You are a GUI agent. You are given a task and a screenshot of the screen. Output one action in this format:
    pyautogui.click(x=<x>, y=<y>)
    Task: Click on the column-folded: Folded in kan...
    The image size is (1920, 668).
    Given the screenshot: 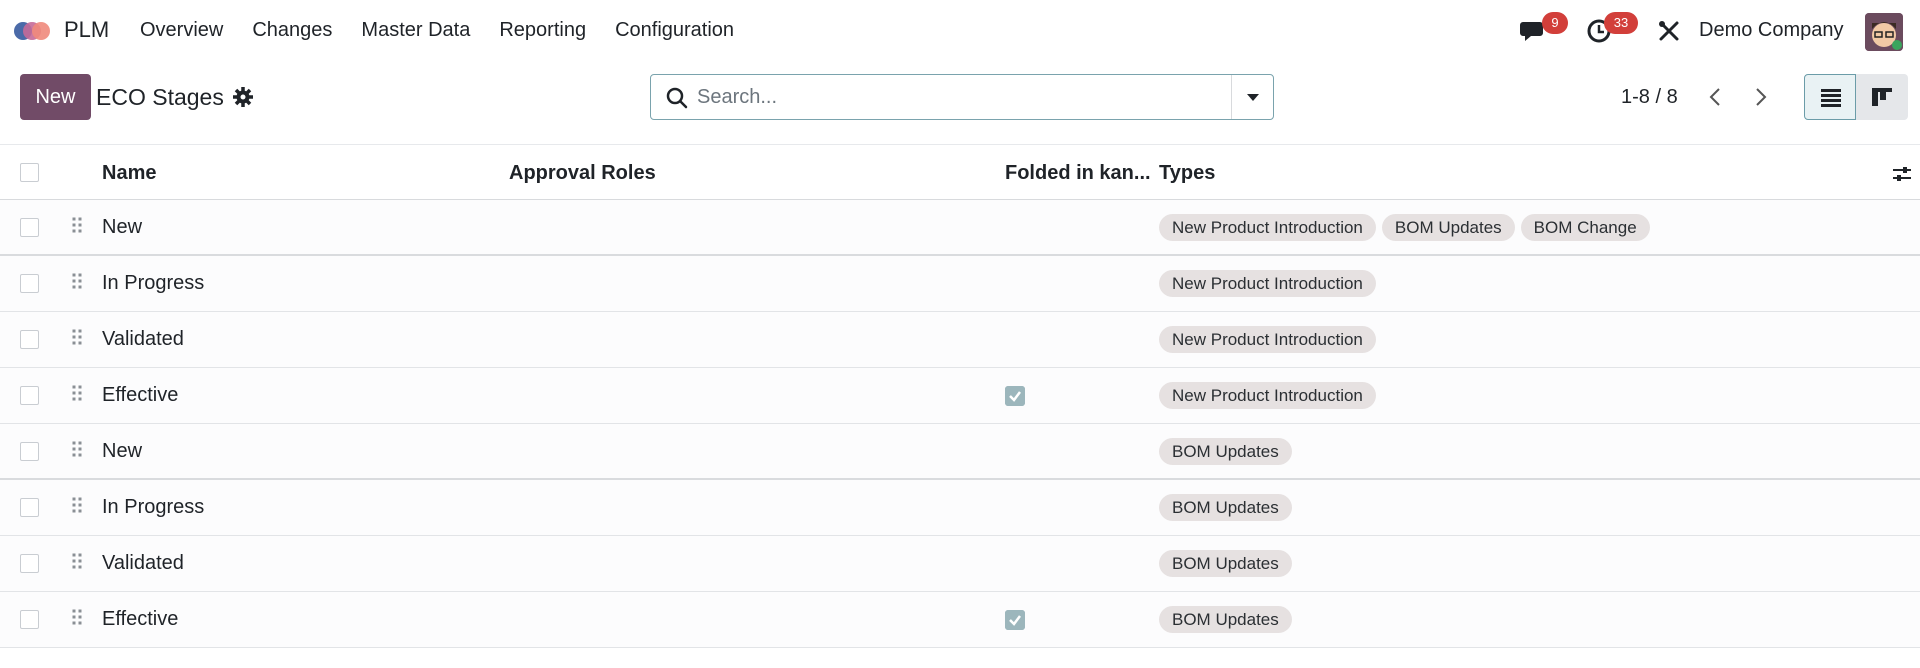 What is the action you would take?
    pyautogui.click(x=1078, y=173)
    